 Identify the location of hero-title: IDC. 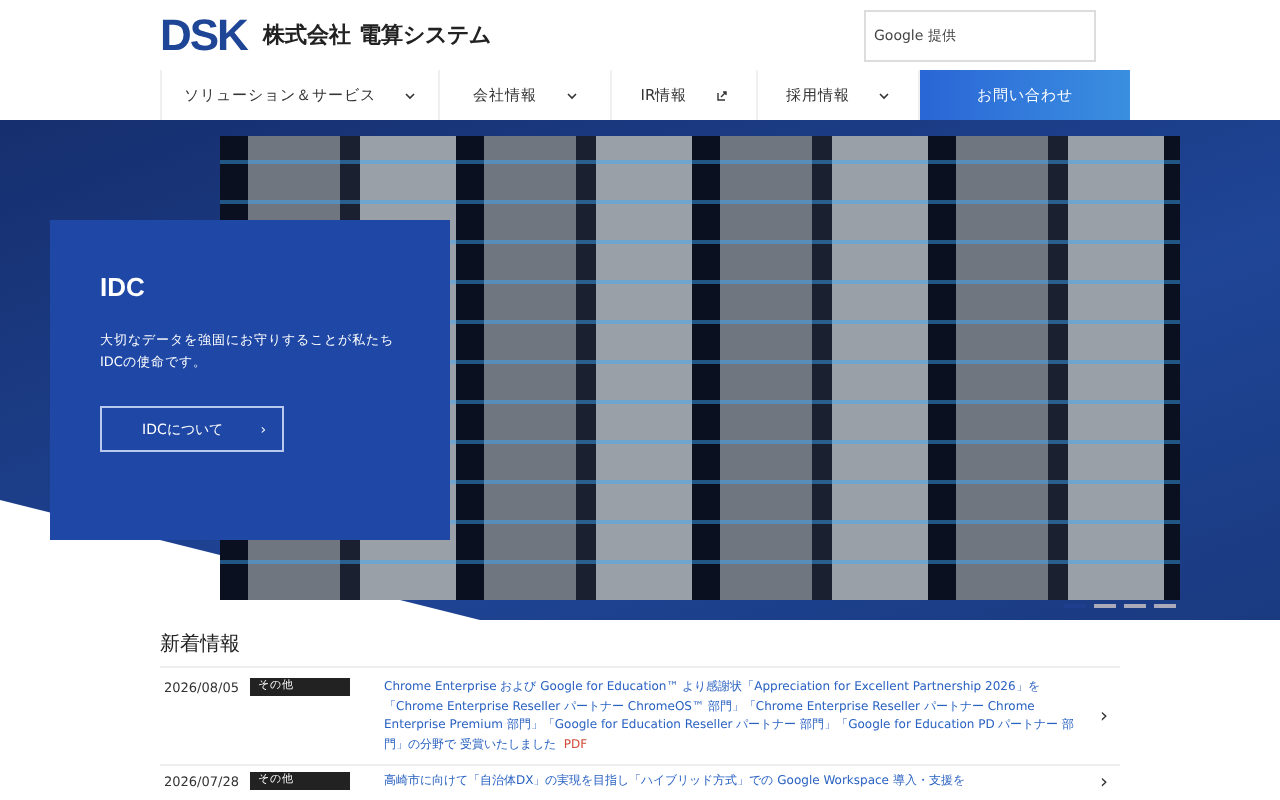
(123, 287).